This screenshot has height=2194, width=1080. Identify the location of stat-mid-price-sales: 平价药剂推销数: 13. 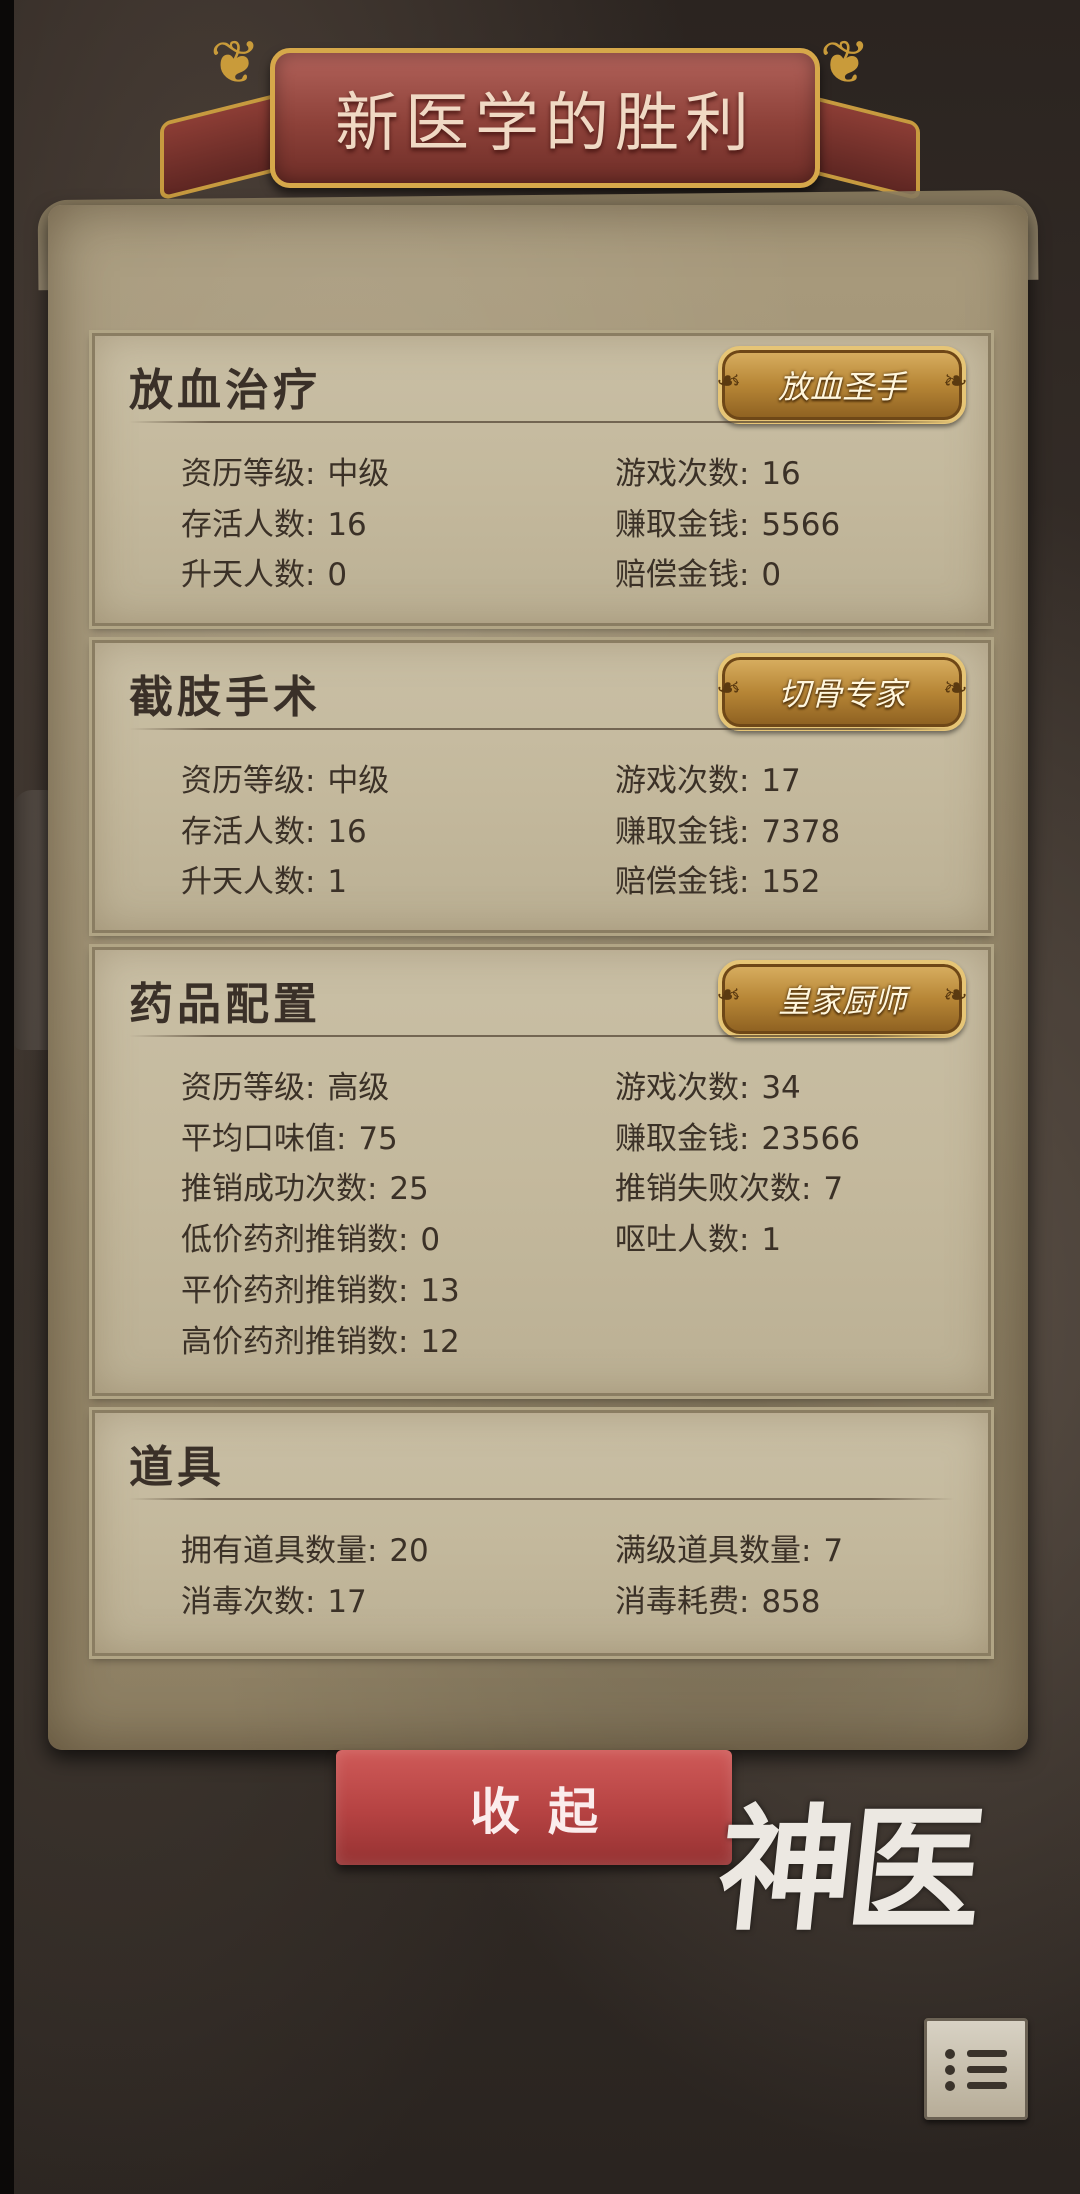
(320, 1291).